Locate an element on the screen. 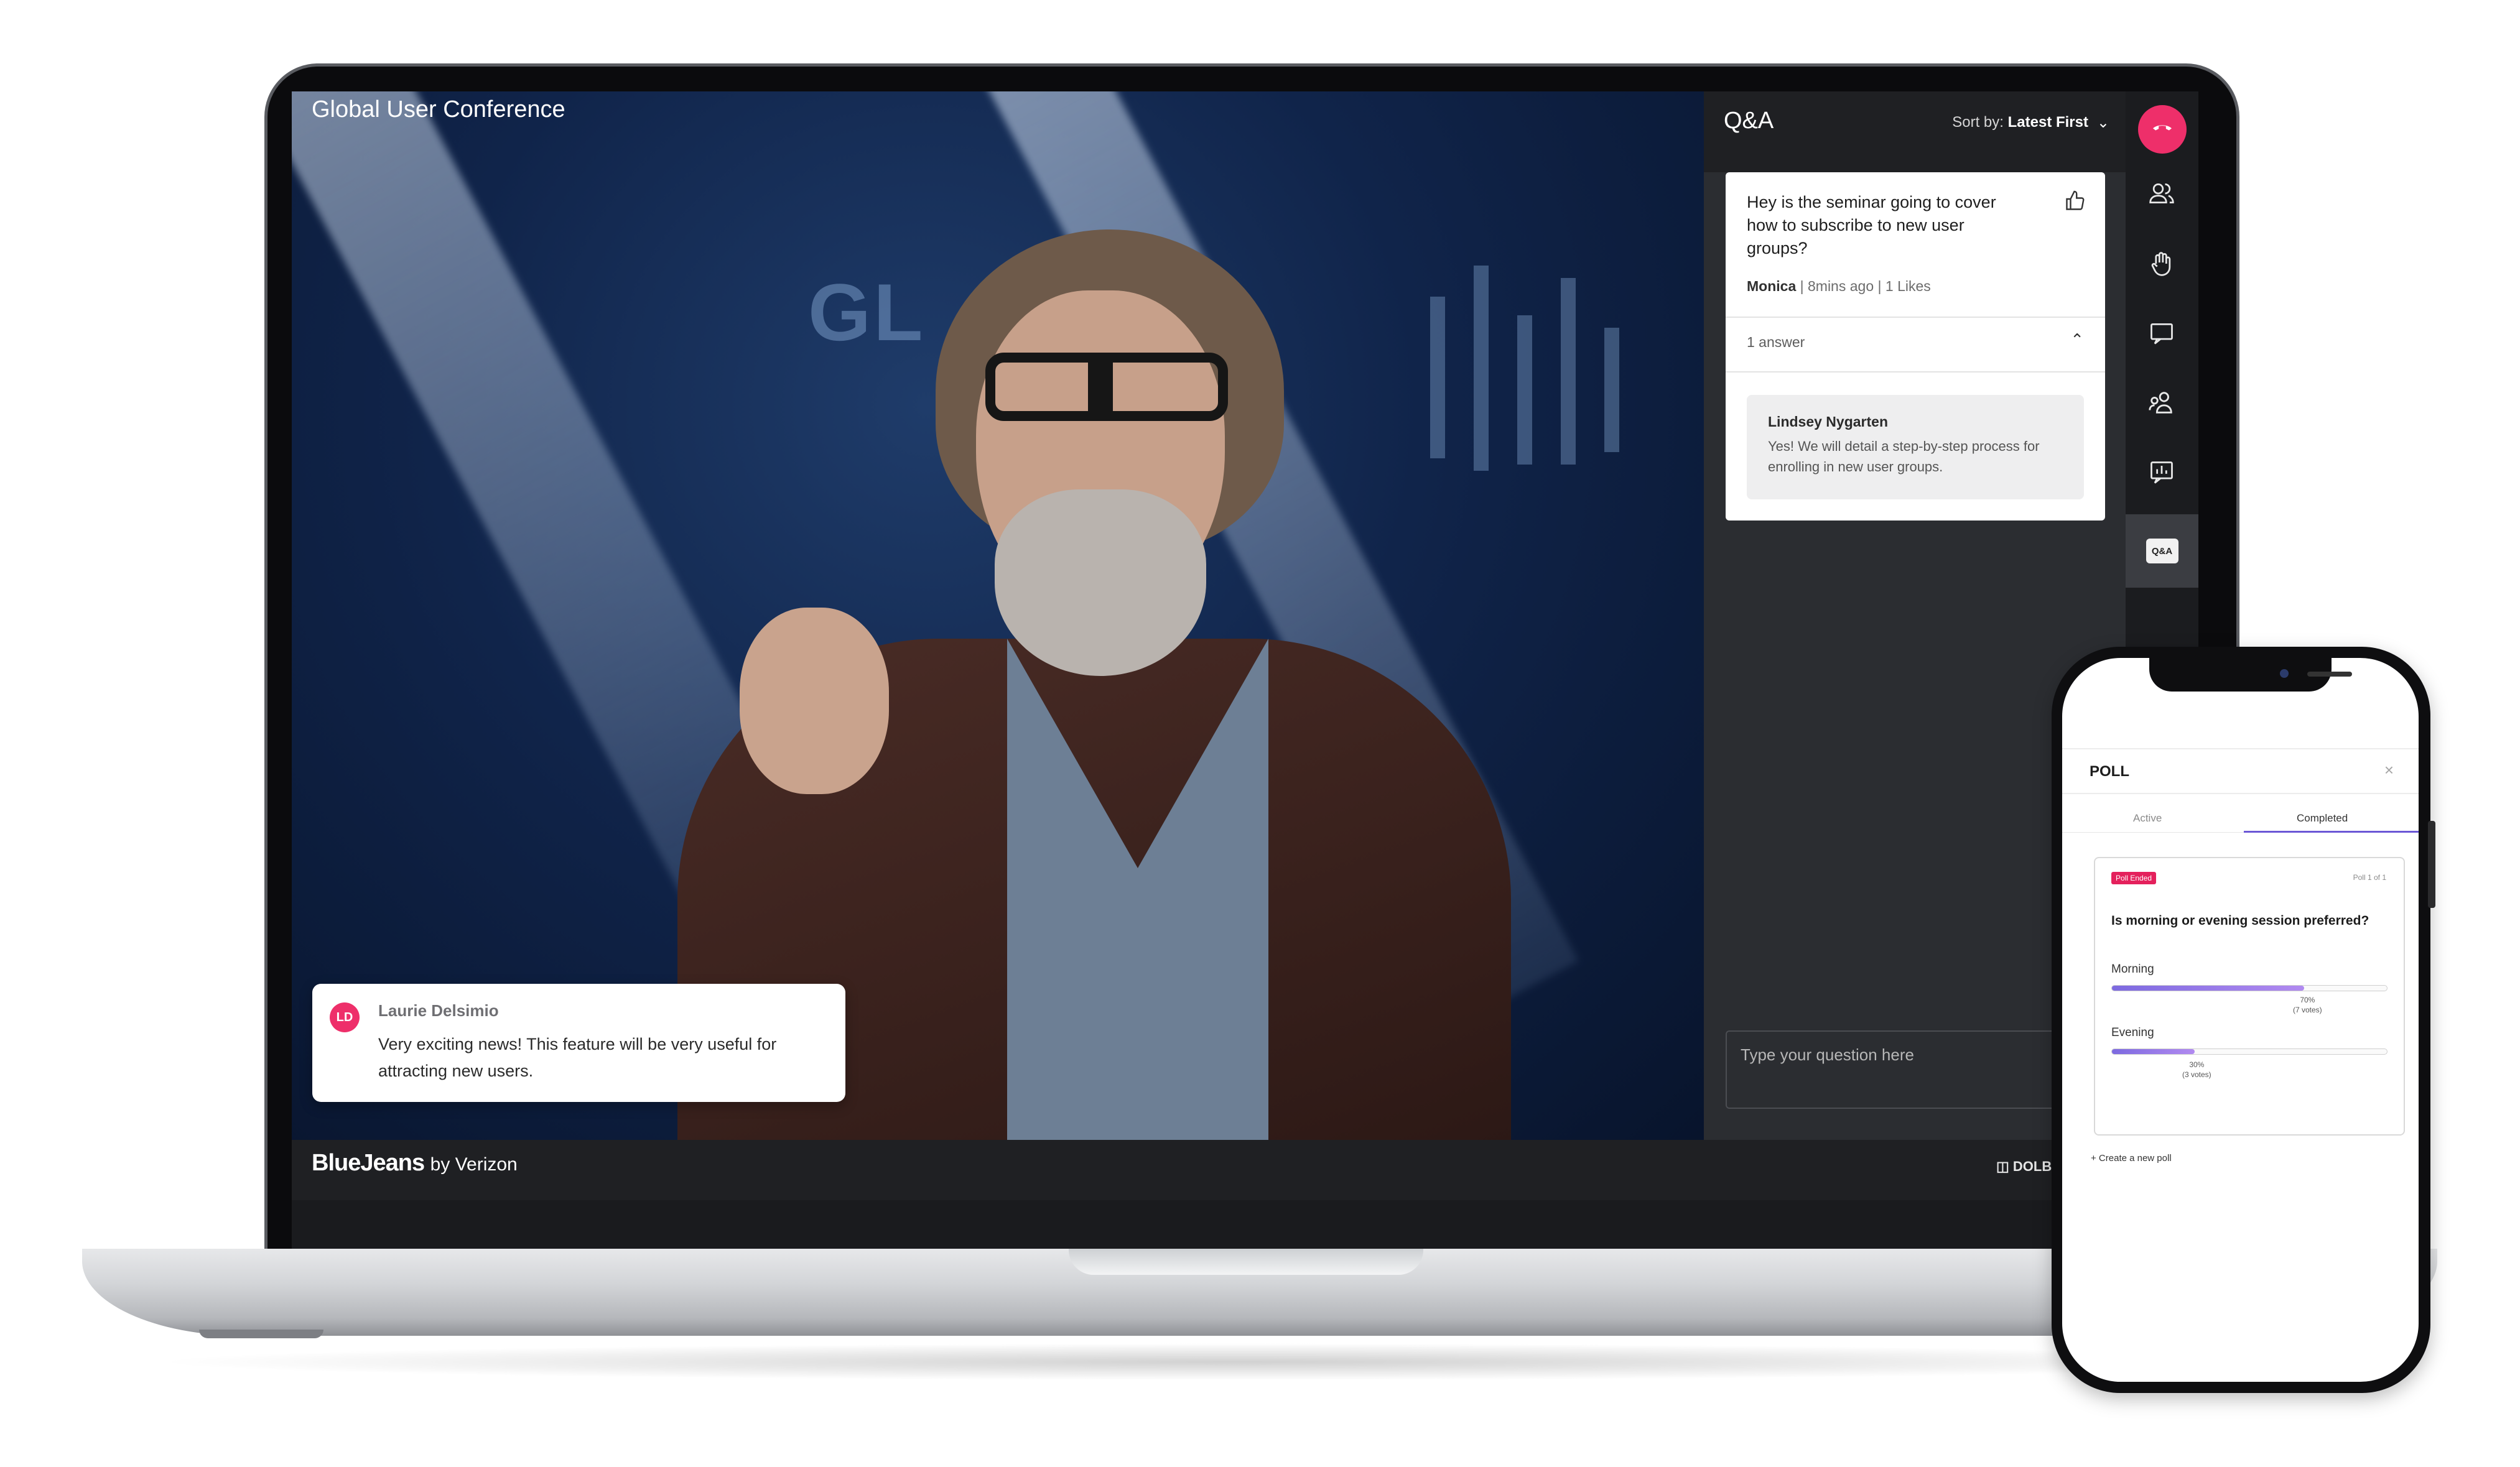  question-time: 8mins ago is located at coordinates (1841, 286).